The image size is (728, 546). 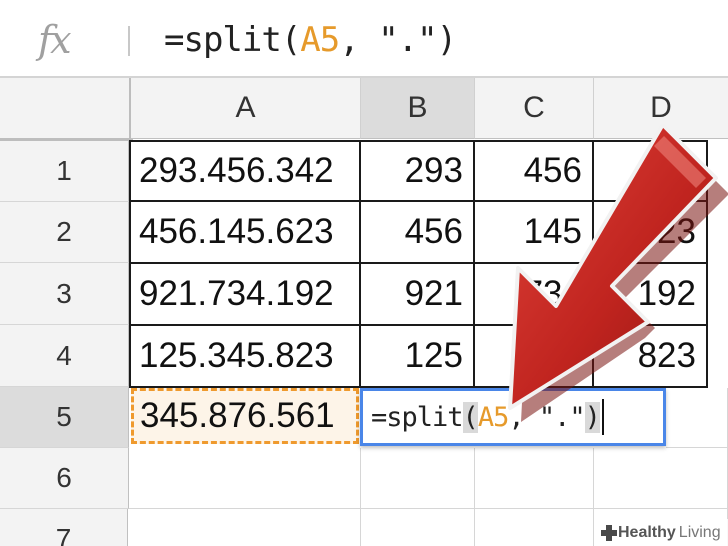 What do you see at coordinates (64, 171) in the screenshot?
I see `row-header-1: 1` at bounding box center [64, 171].